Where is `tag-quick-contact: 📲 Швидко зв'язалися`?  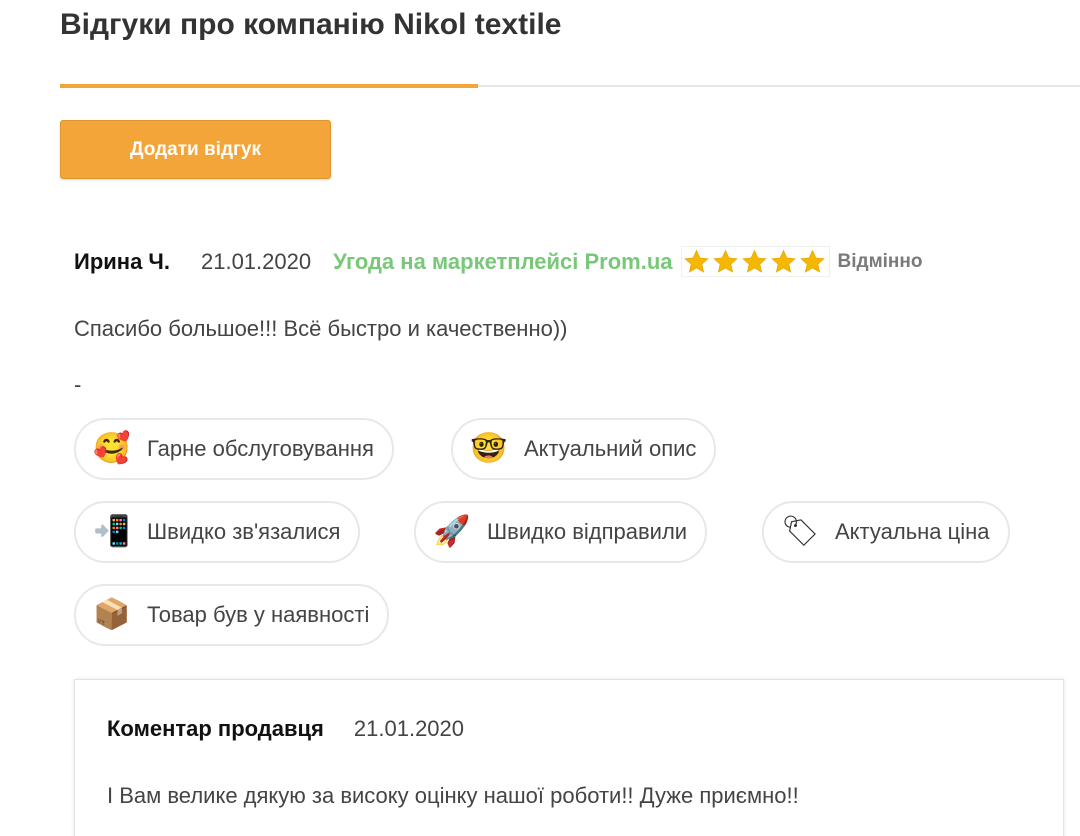
tag-quick-contact: 📲 Швидко зв'язалися is located at coordinates (217, 532).